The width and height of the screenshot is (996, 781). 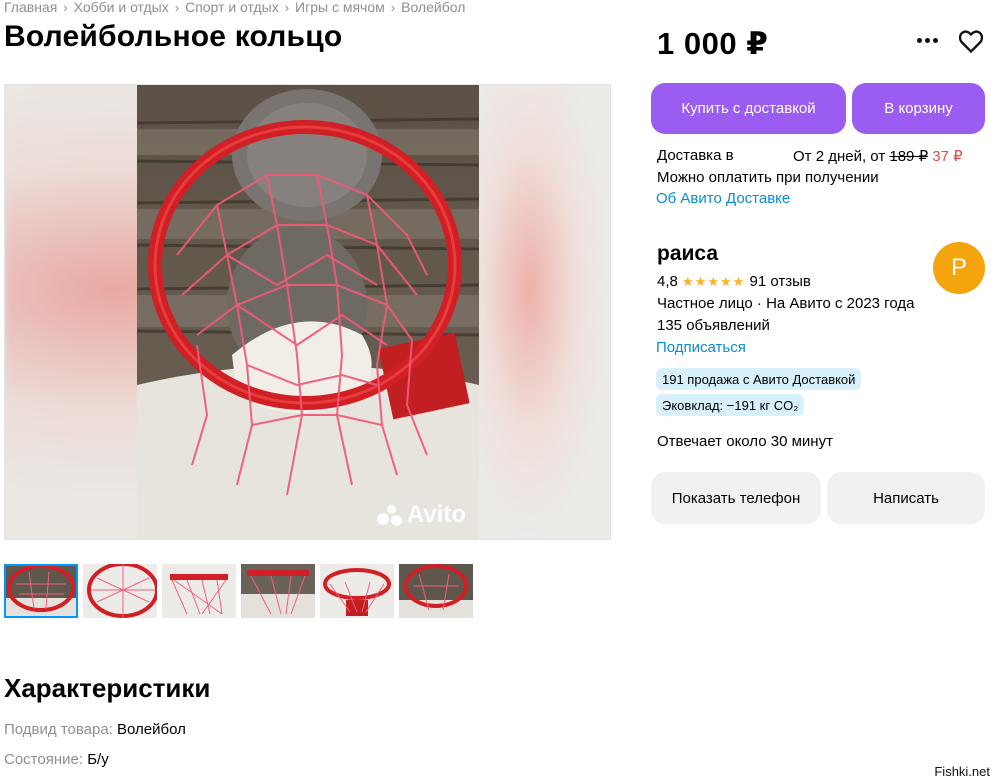 I want to click on more-options-icon, so click(x=927, y=40).